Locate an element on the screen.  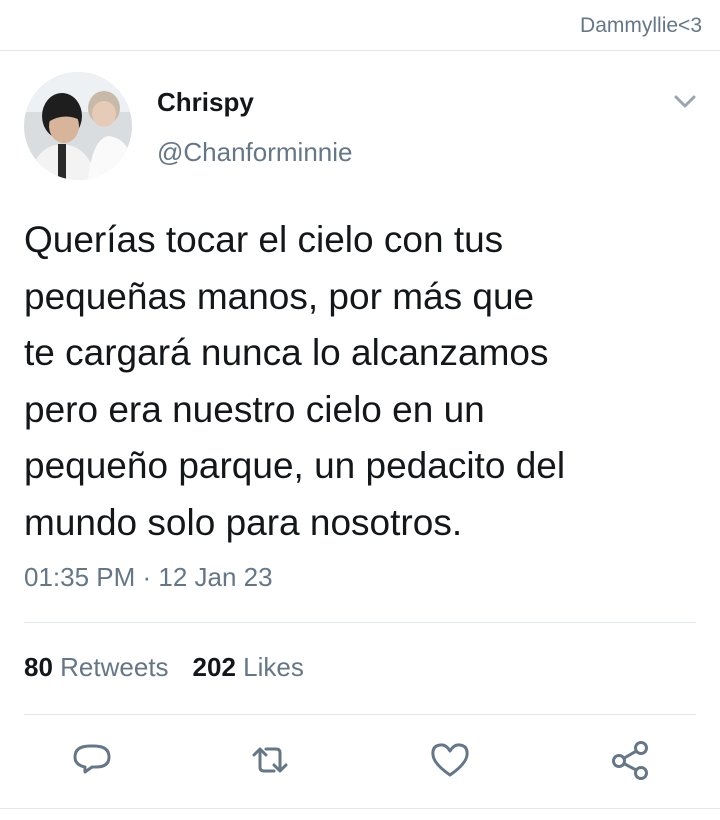
bottom-divider is located at coordinates (360, 808).